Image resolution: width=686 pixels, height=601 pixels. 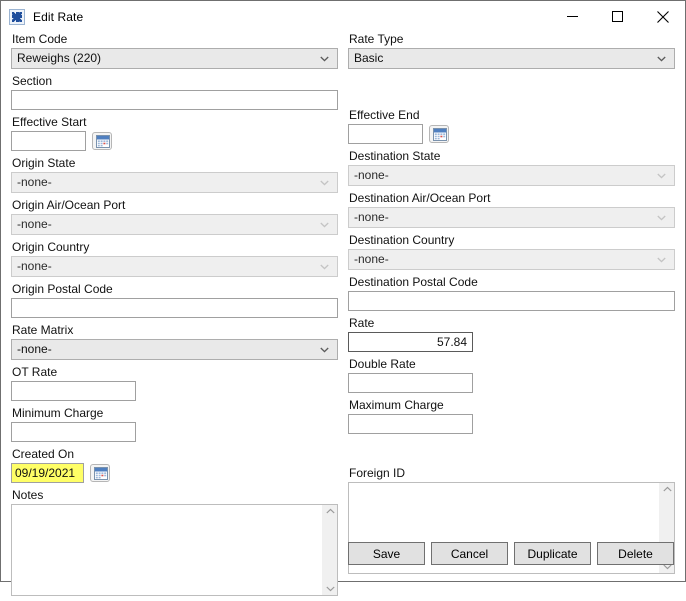 What do you see at coordinates (174, 266) in the screenshot?
I see `origin-country-combobox: -none-` at bounding box center [174, 266].